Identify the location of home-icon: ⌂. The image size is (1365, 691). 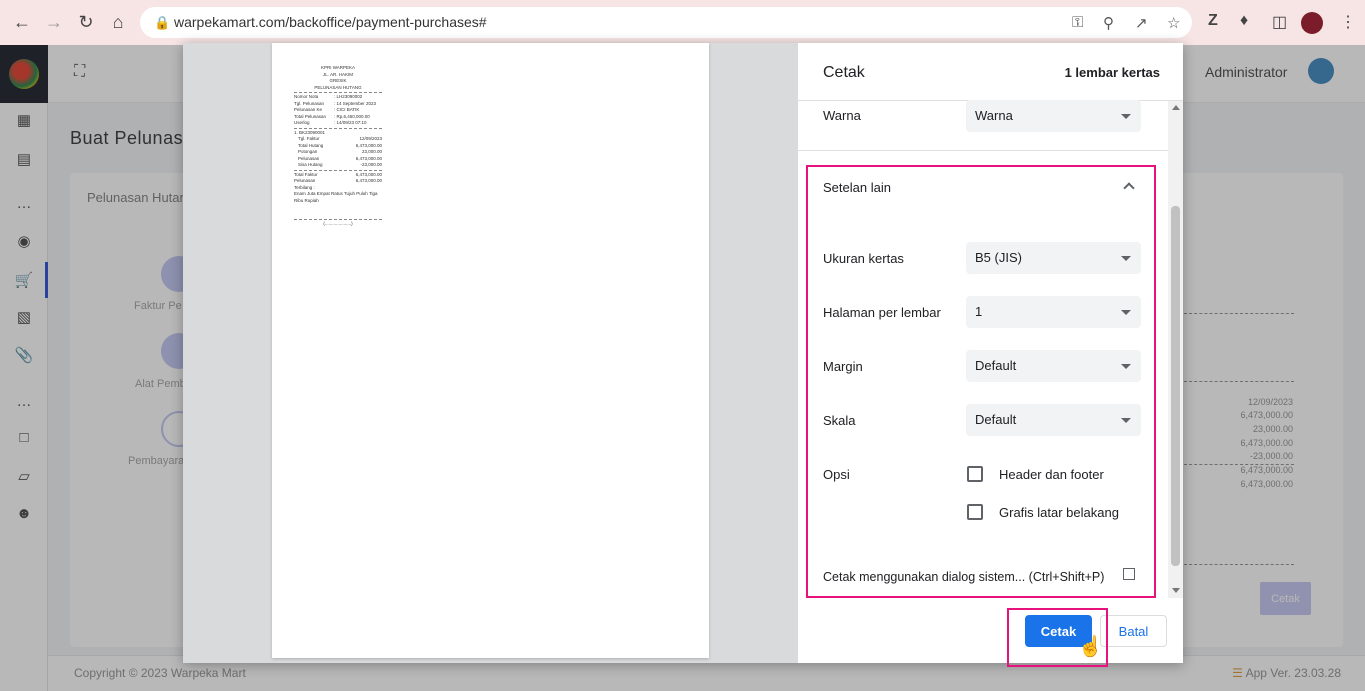
(118, 22).